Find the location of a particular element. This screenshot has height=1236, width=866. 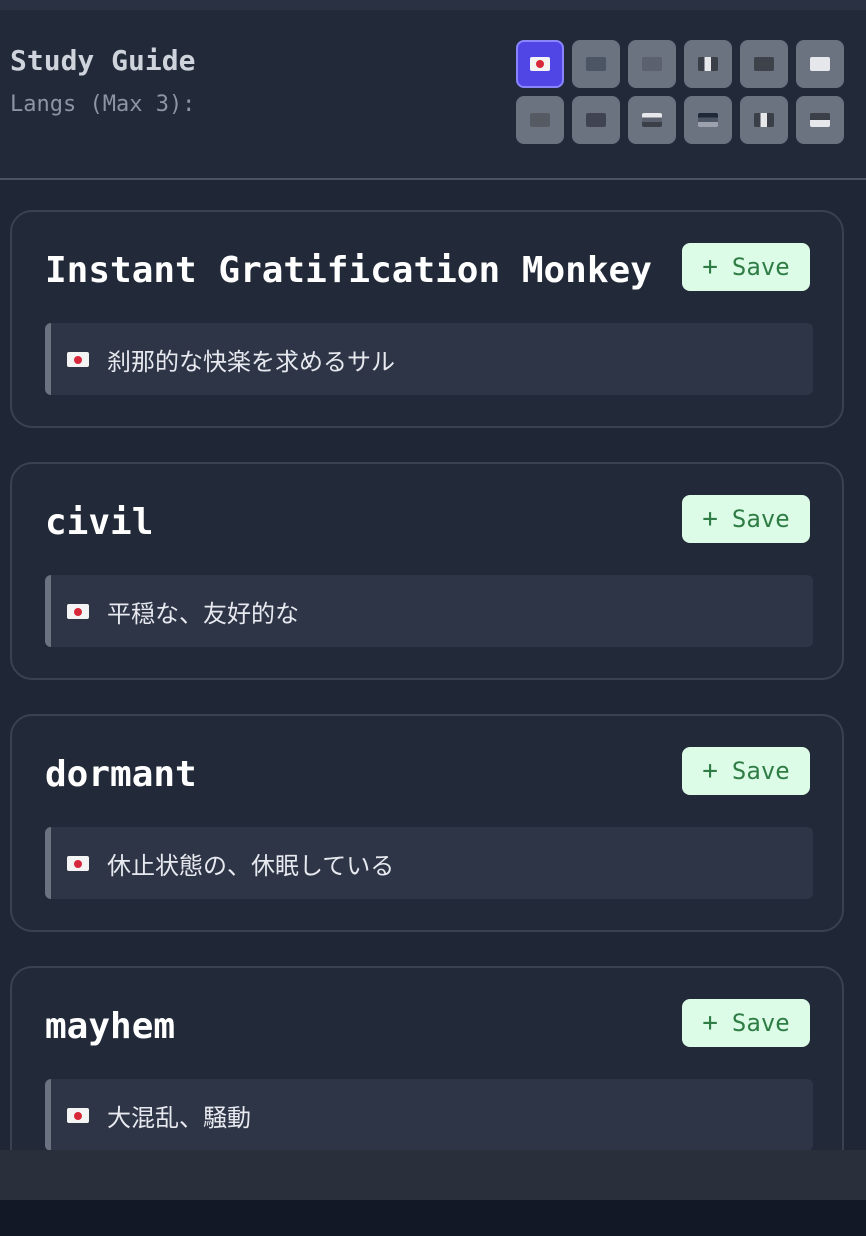

translation-text: 大混乱、騒動 is located at coordinates (179, 1117).